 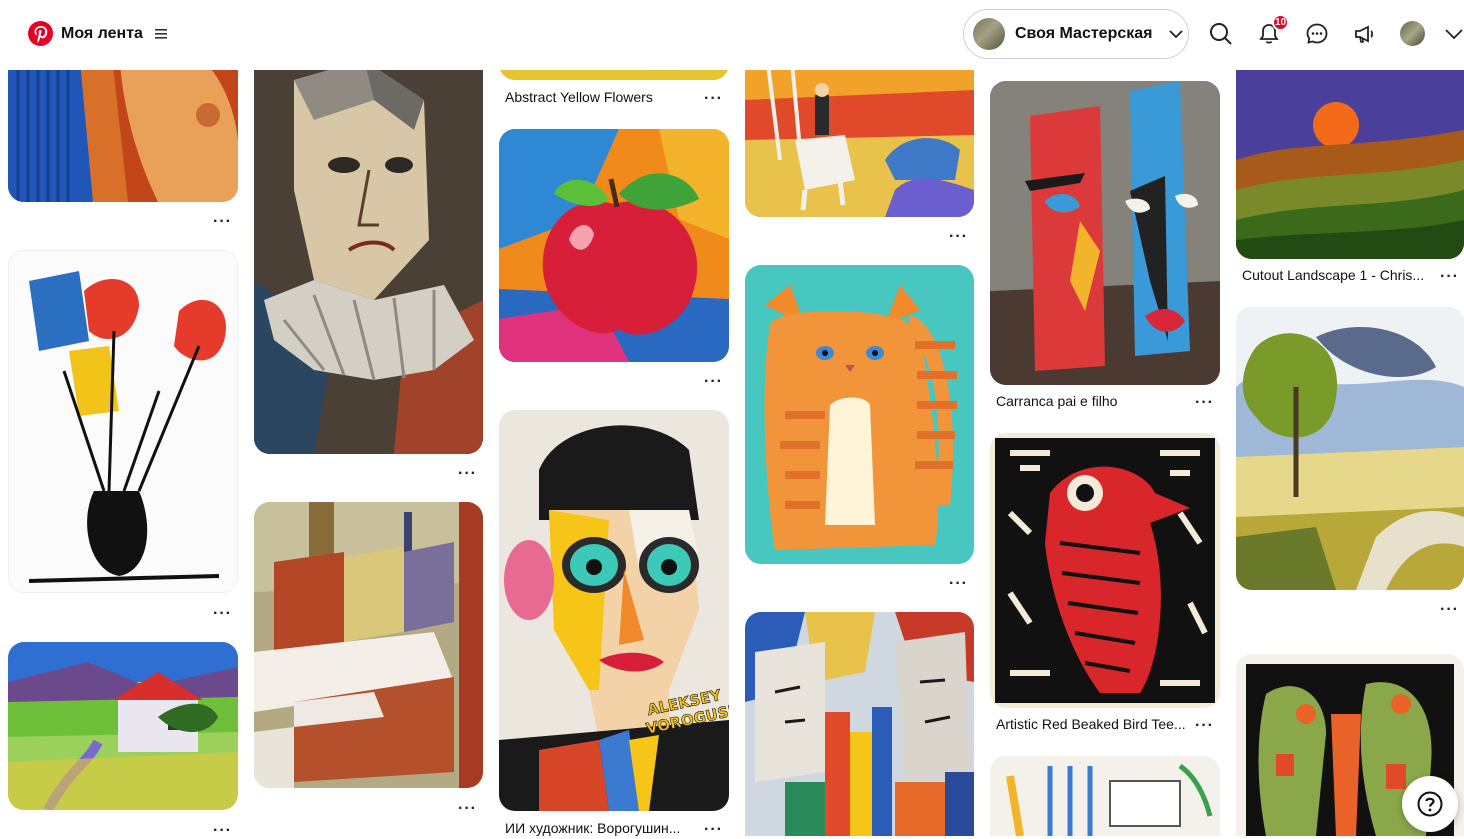 What do you see at coordinates (614, 245) in the screenshot?
I see `pin-image-red-apple` at bounding box center [614, 245].